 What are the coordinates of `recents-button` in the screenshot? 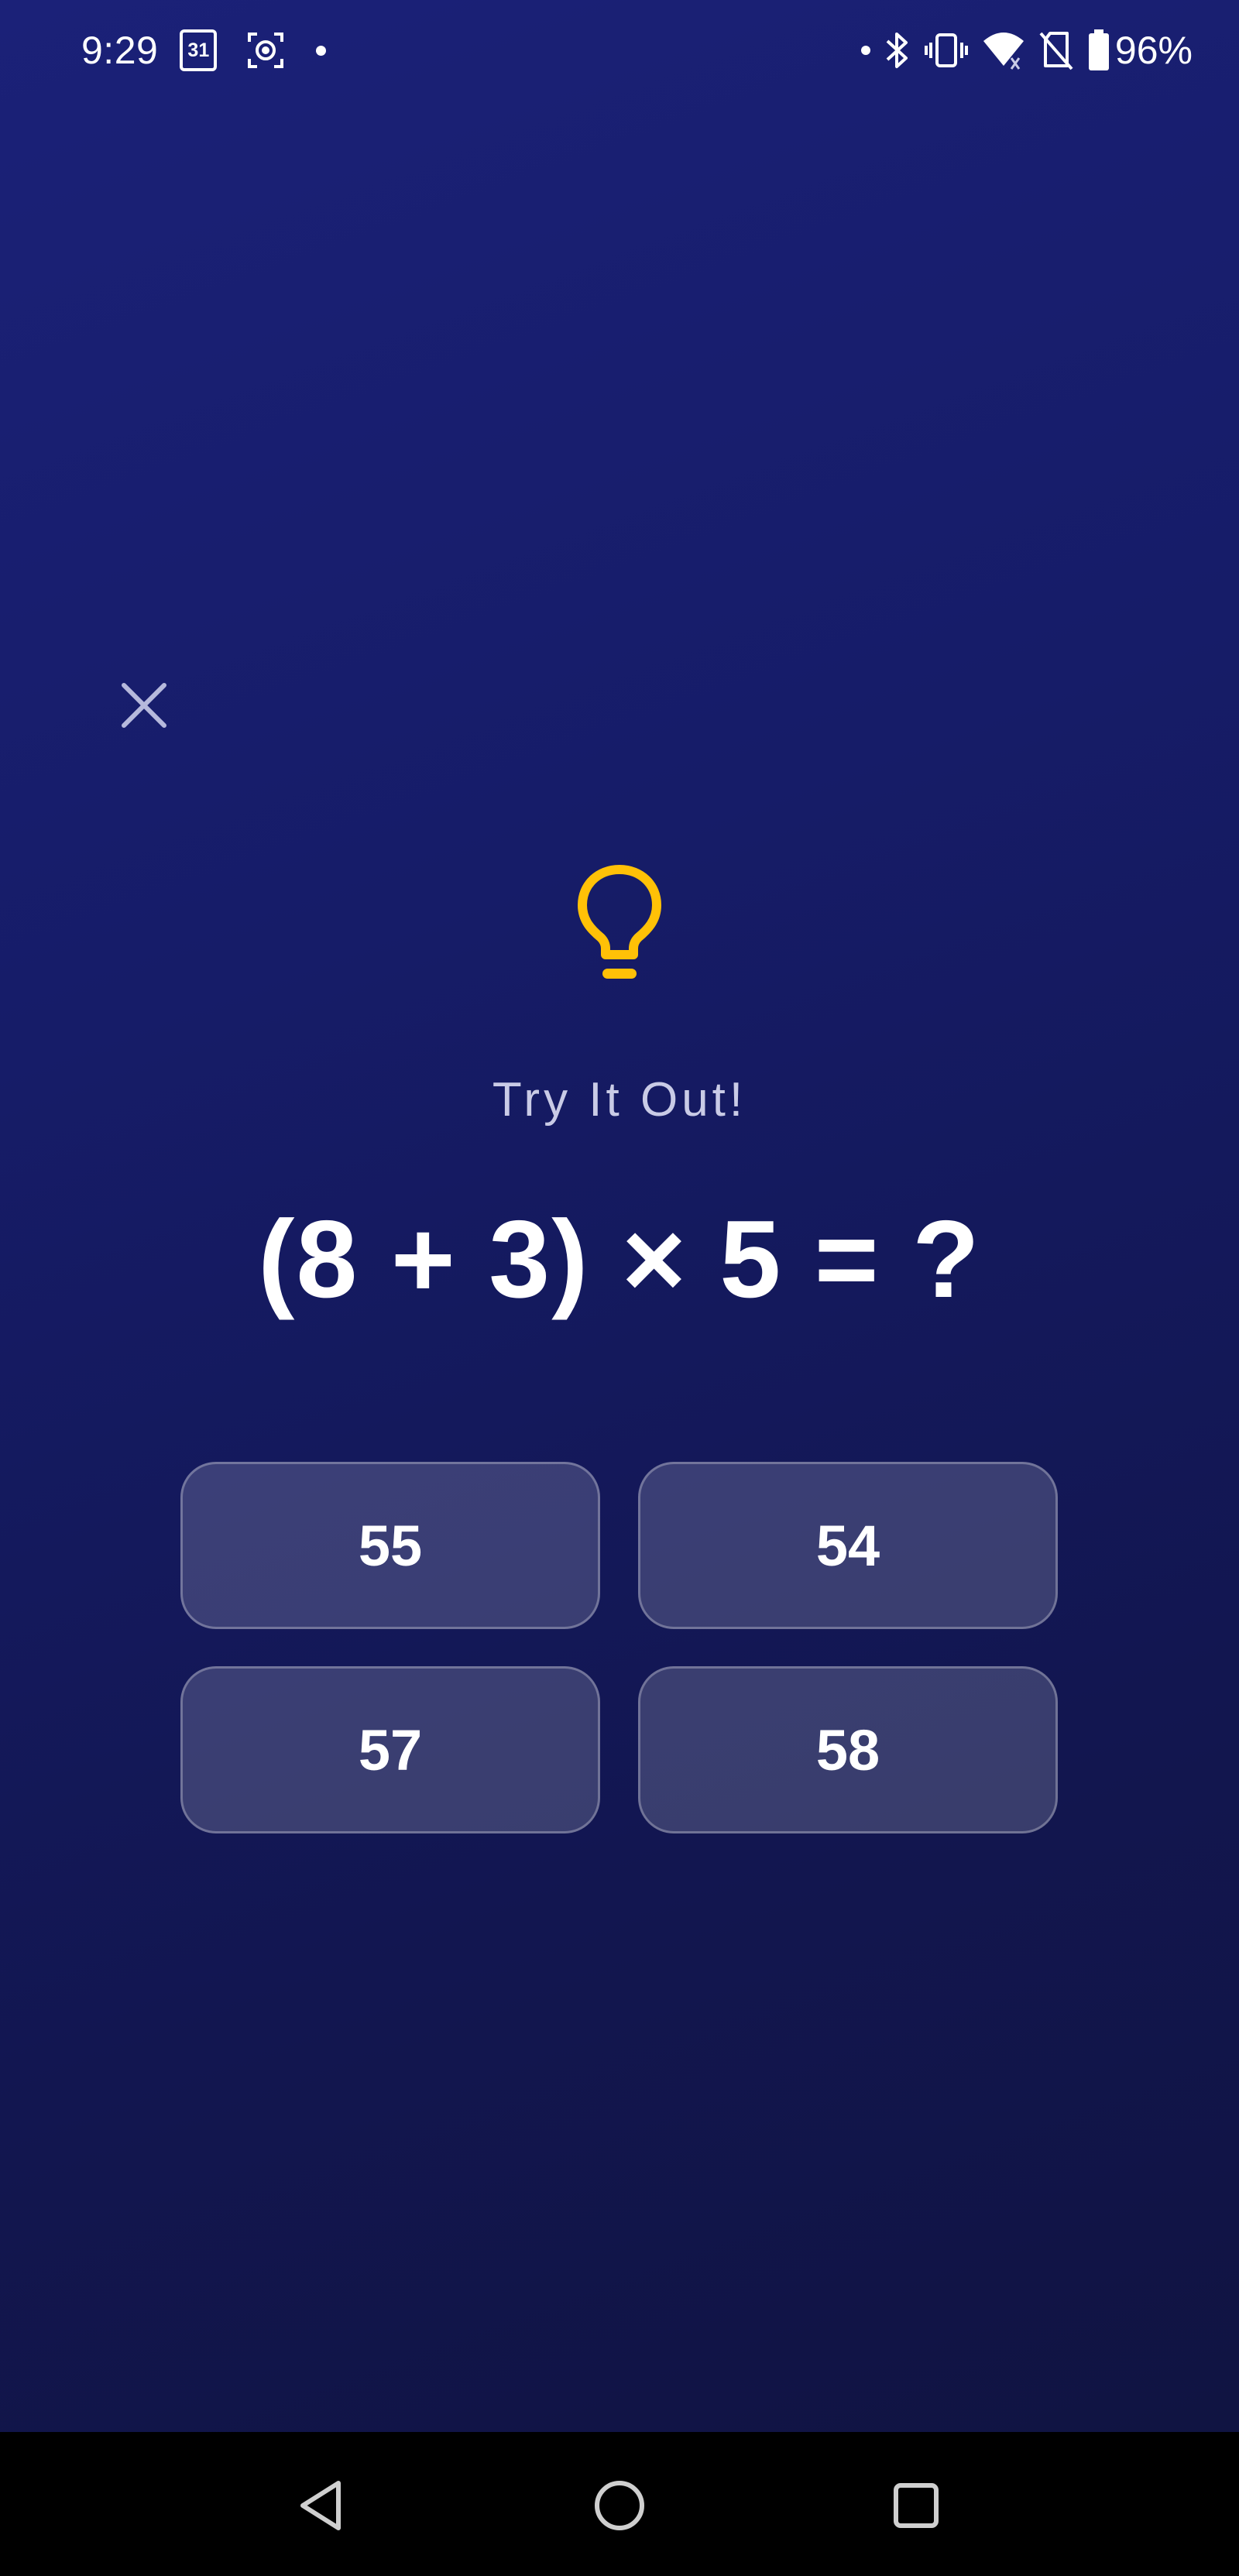 It's located at (916, 2505).